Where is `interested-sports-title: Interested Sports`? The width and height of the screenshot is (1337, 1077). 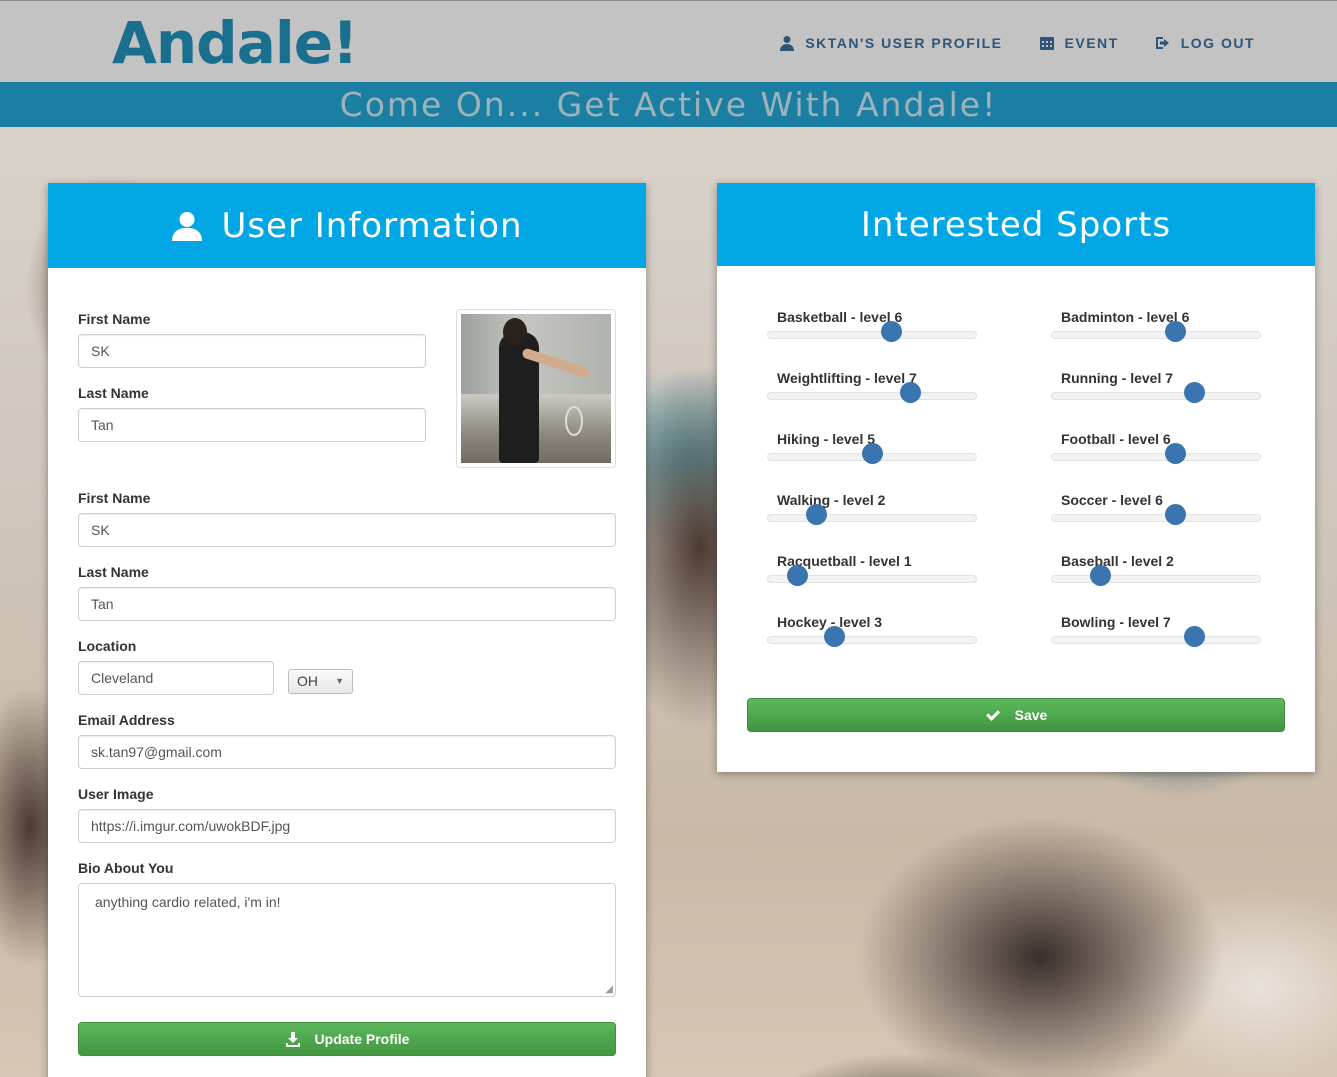
interested-sports-title: Interested Sports is located at coordinates (1016, 224).